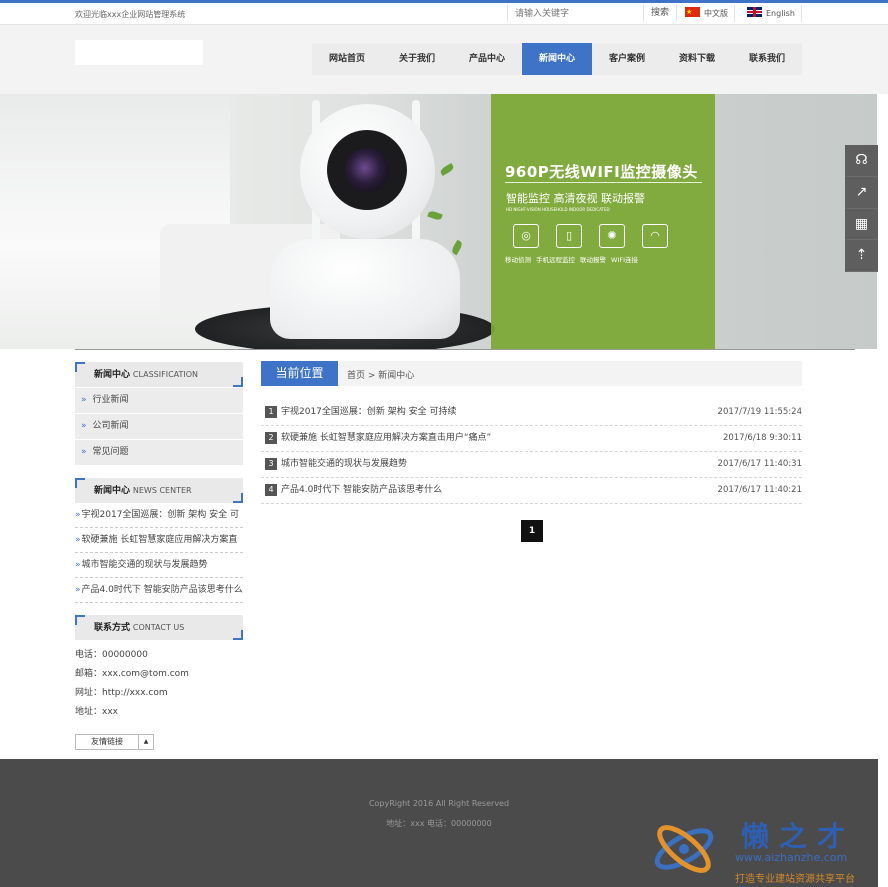 The image size is (888, 887). I want to click on banner-title: 960P无线WIFI监控摄像头, so click(601, 172).